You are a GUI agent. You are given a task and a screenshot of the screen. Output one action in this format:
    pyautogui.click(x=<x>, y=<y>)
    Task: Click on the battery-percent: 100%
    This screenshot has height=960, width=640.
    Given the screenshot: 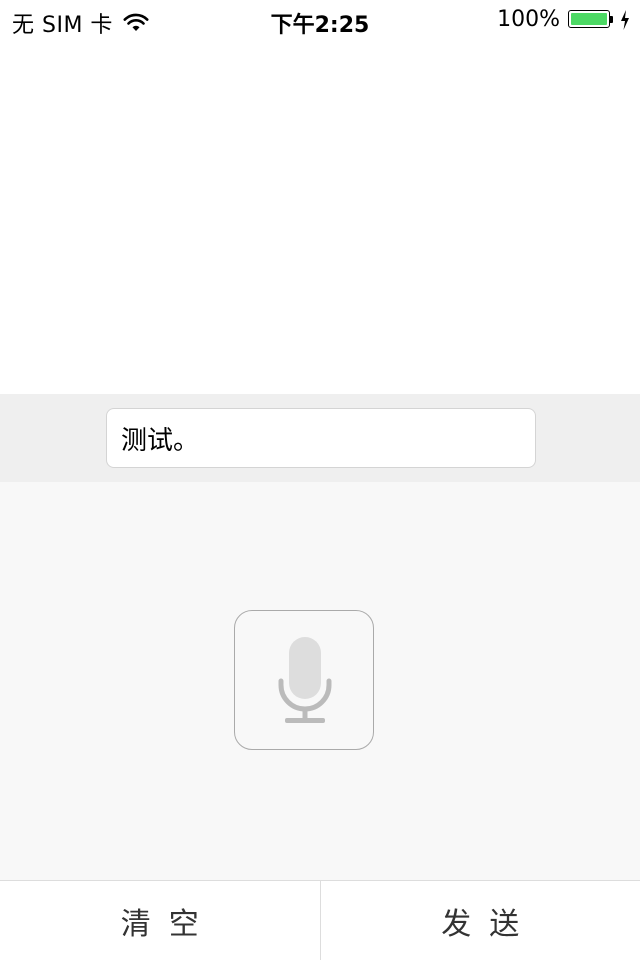 What is the action you would take?
    pyautogui.click(x=528, y=19)
    